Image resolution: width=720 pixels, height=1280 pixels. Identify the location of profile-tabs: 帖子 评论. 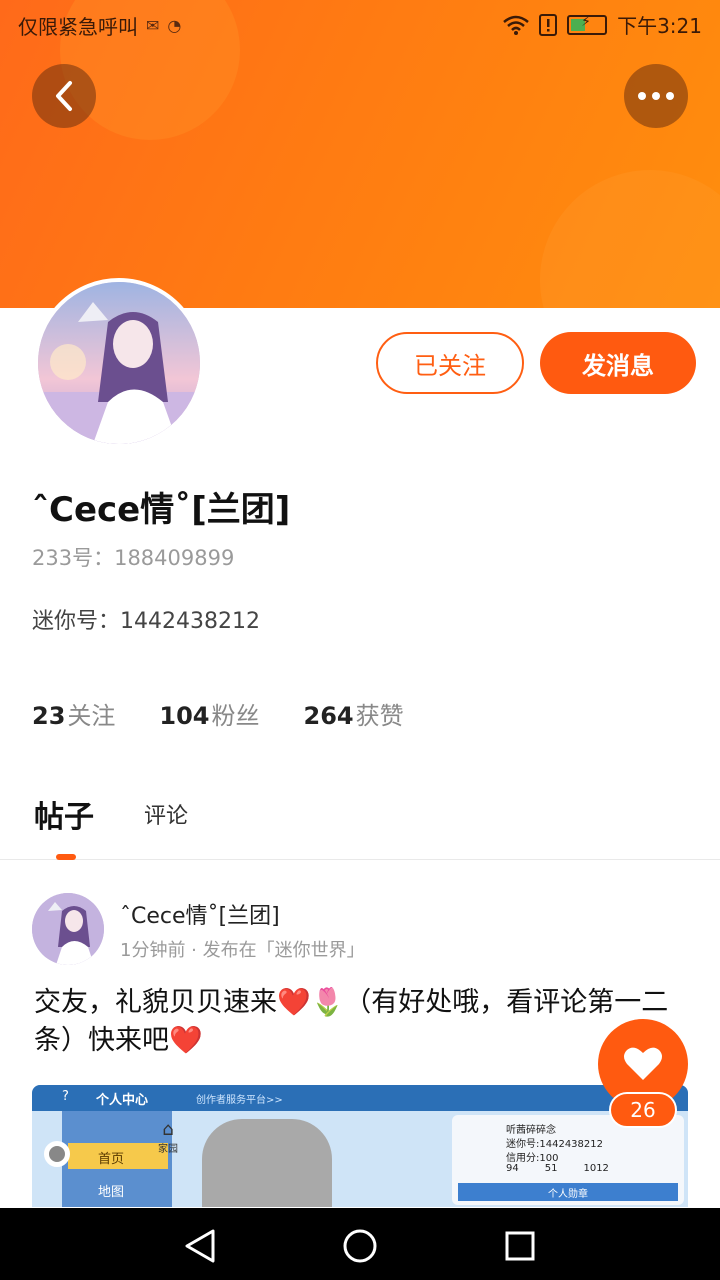
(360, 820).